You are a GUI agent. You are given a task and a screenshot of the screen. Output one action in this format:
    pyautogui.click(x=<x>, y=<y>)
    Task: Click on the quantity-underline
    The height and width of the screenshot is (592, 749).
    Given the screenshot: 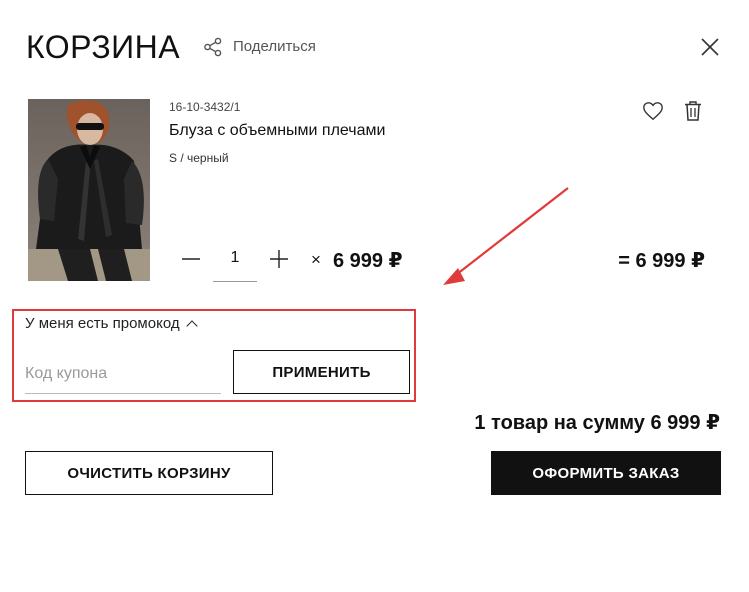 What is the action you would take?
    pyautogui.click(x=235, y=281)
    